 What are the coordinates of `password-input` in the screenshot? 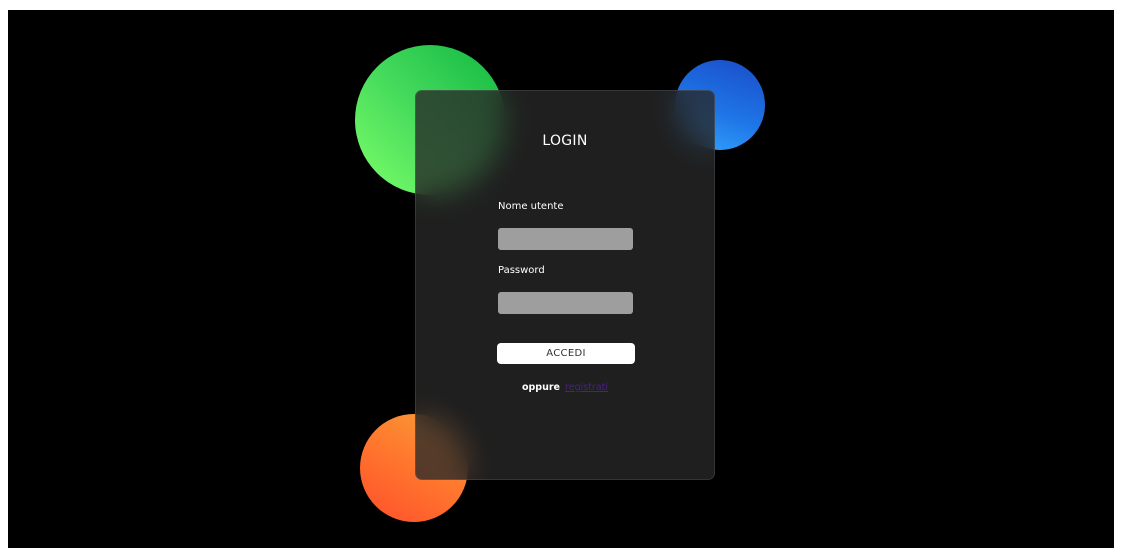 It's located at (565, 303).